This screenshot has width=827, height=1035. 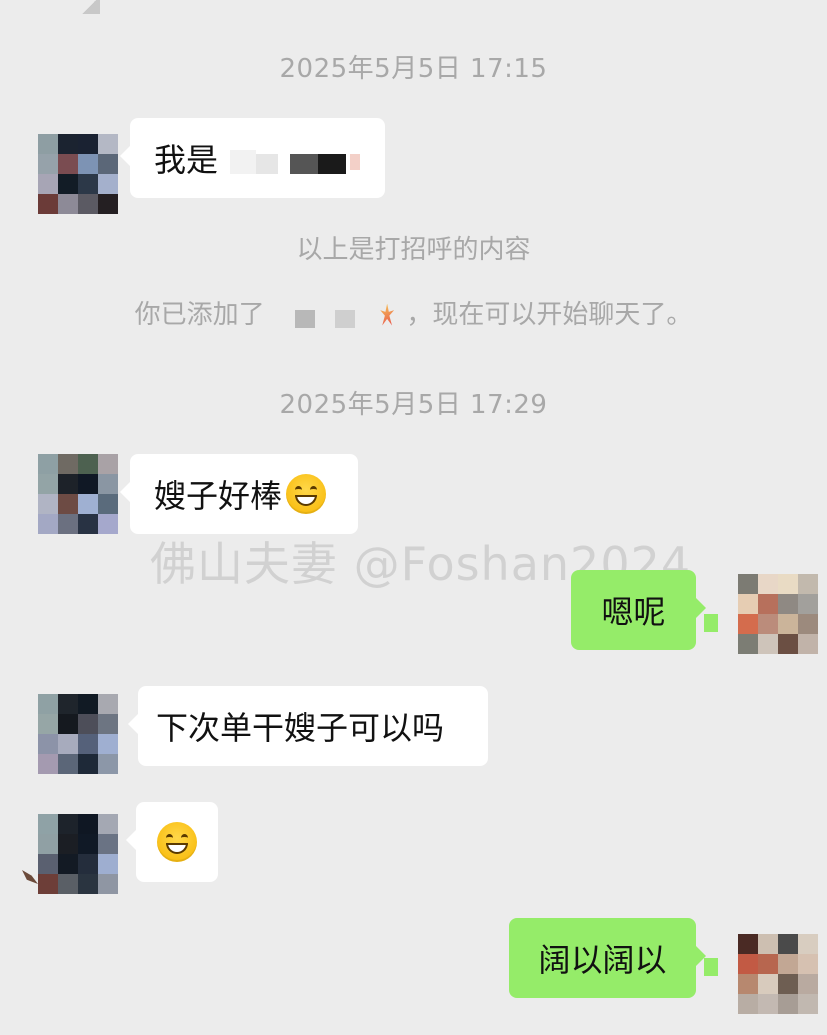 What do you see at coordinates (387, 316) in the screenshot?
I see `sparkle-emoji-icon` at bounding box center [387, 316].